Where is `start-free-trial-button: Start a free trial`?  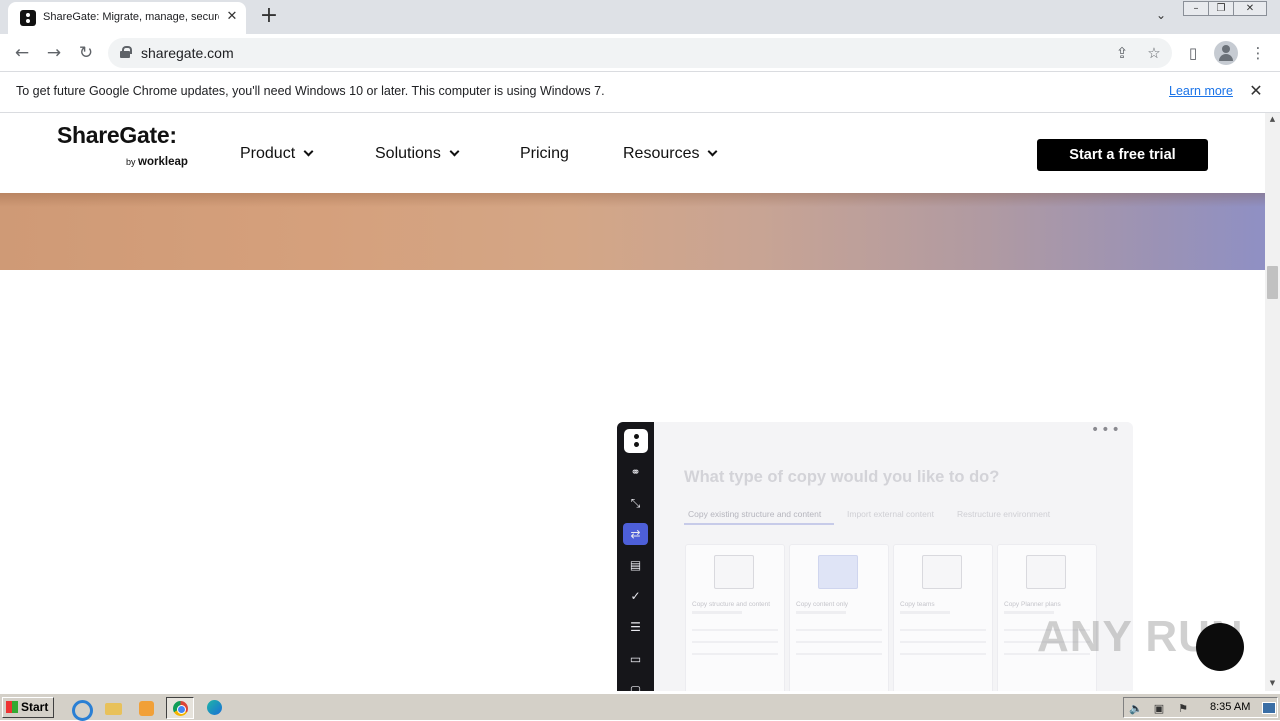
start-free-trial-button: Start a free trial is located at coordinates (1122, 155).